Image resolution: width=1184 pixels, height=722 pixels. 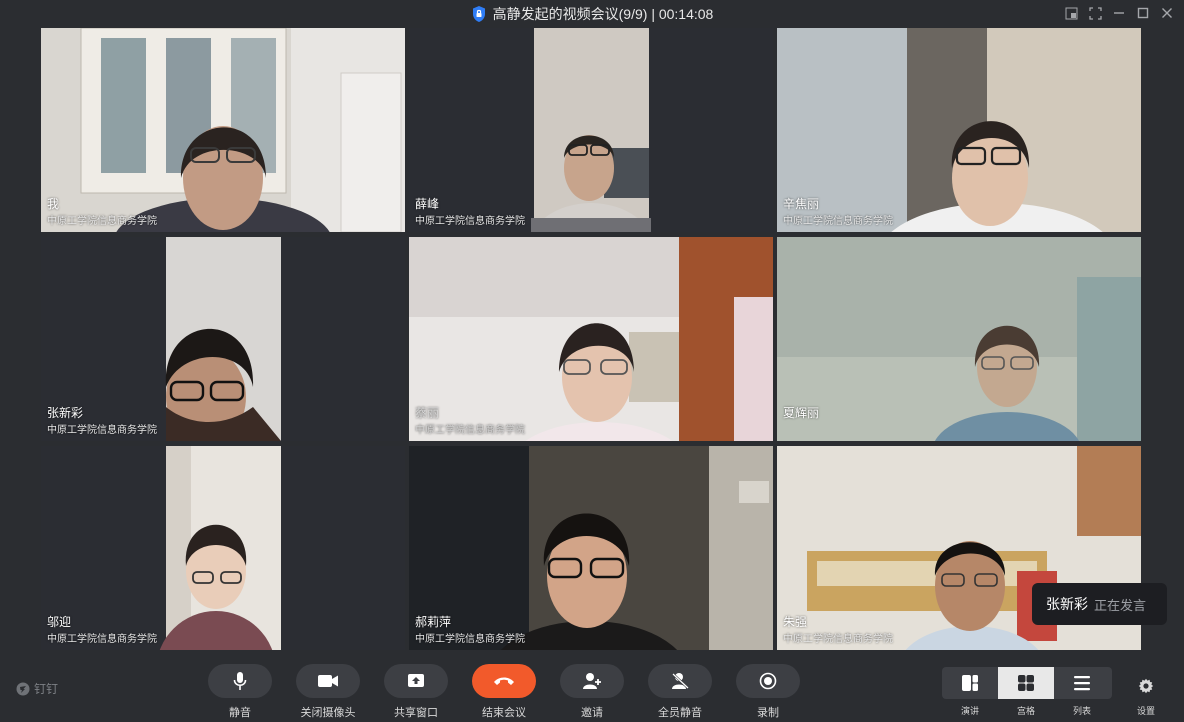 I want to click on camera-off-label: 关闭摄像头, so click(x=328, y=713).